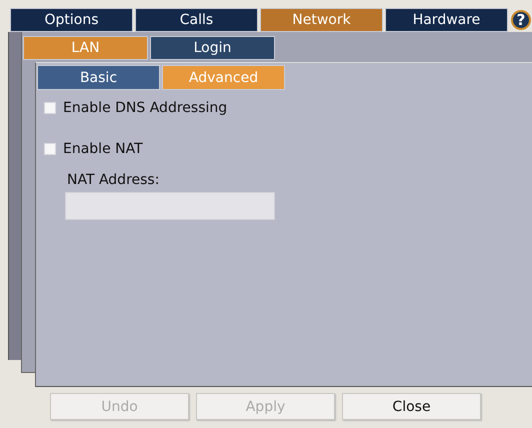 This screenshot has width=532, height=428. I want to click on tab: Login, so click(212, 48).